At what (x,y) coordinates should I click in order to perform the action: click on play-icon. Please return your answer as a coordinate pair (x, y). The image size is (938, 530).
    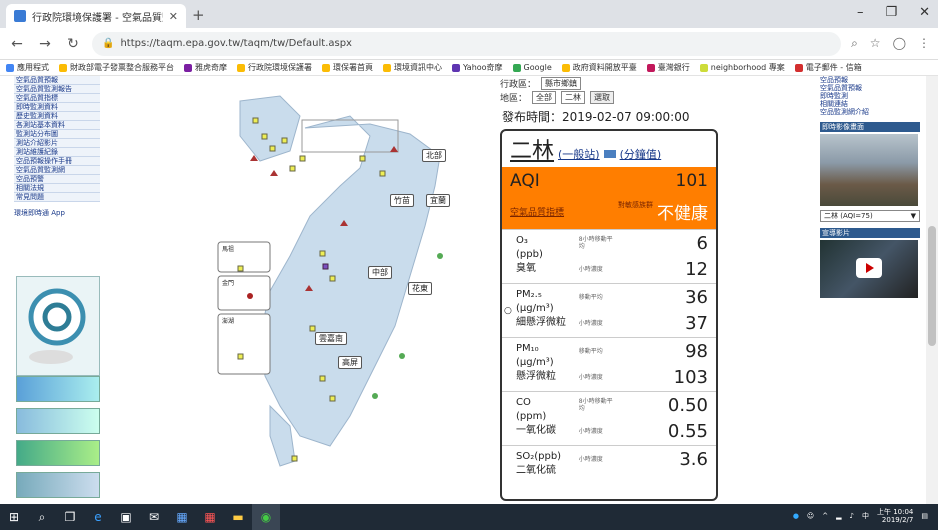
    Looking at the image, I should click on (869, 268).